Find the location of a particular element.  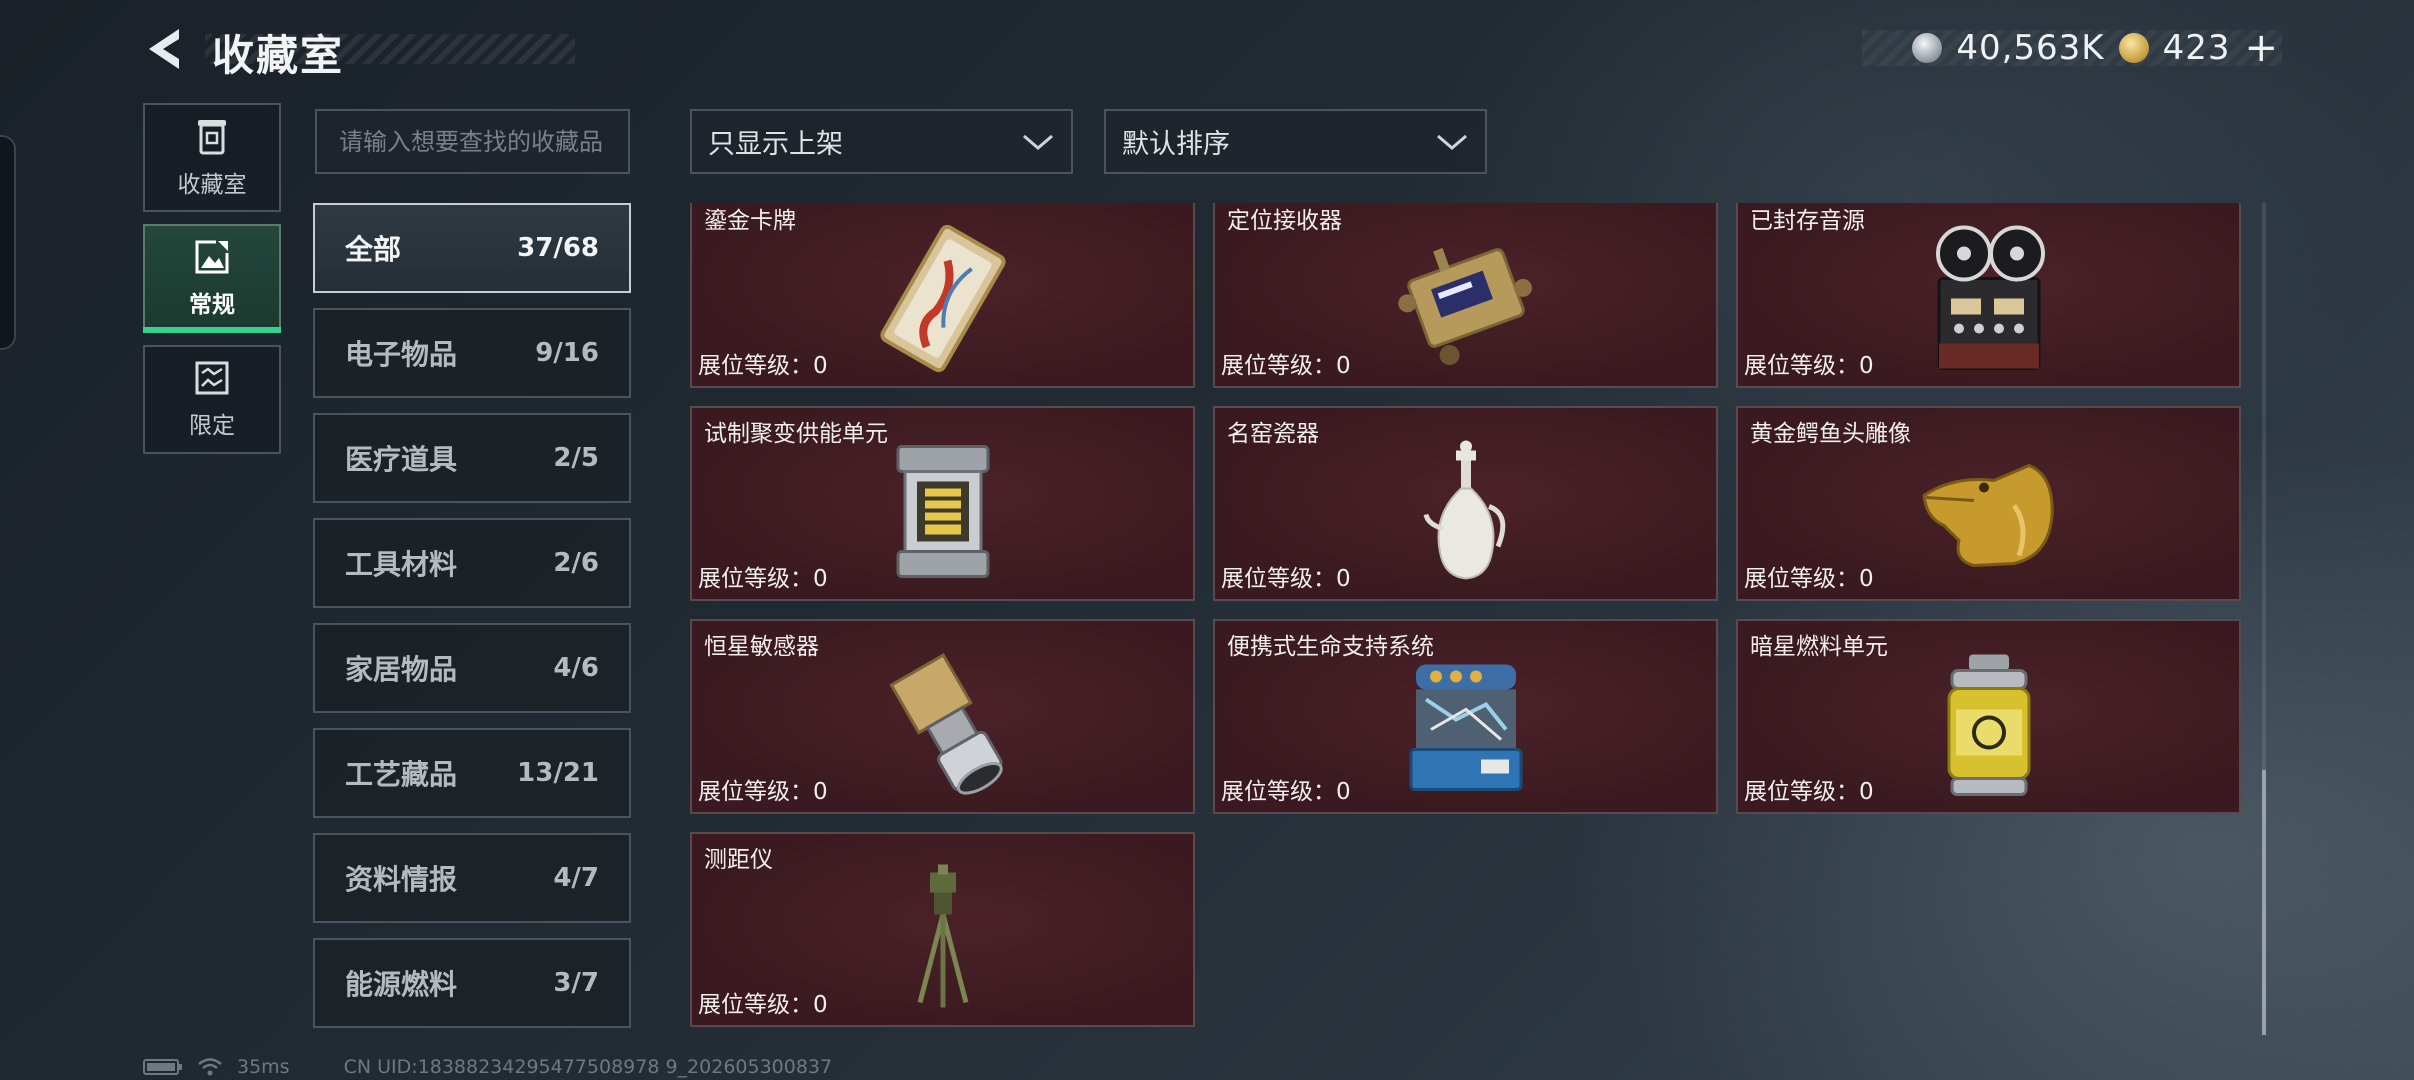

category-count: 13/21 is located at coordinates (558, 773).